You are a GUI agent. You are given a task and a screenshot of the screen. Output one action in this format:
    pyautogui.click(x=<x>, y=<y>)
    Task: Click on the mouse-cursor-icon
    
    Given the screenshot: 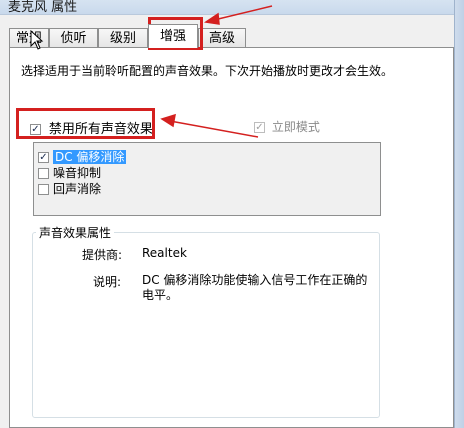 What is the action you would take?
    pyautogui.click(x=37, y=40)
    